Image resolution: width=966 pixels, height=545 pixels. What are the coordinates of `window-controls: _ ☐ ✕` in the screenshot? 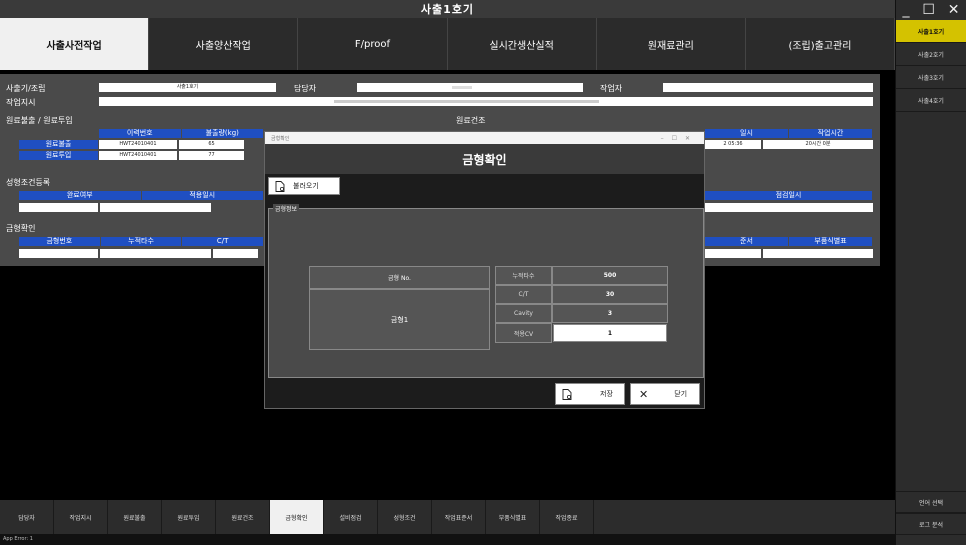 It's located at (931, 10).